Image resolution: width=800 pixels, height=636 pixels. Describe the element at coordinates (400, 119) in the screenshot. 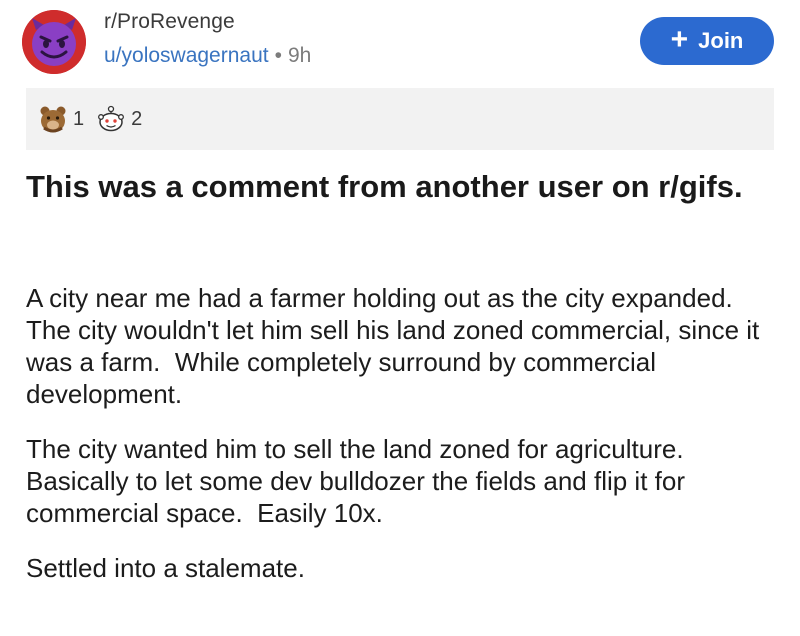

I see `awards-bar: 1 2` at that location.